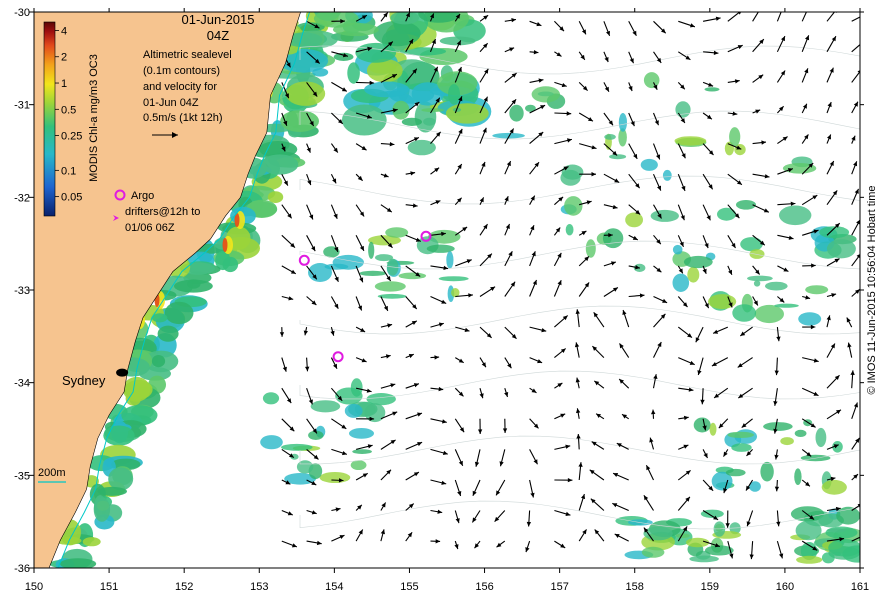  I want to click on y-tick-label: -36, so click(22, 569).